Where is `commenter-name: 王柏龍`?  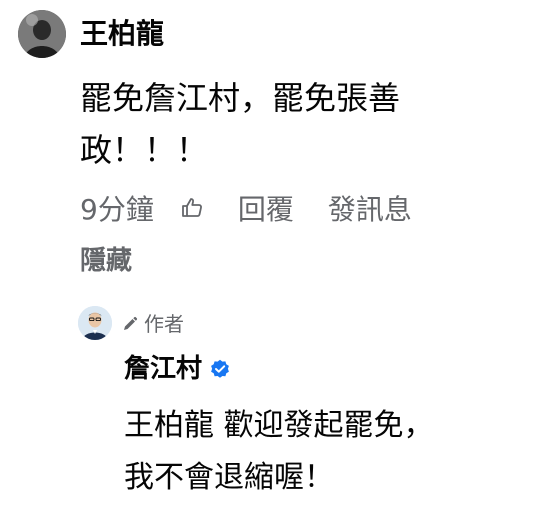
commenter-name: 王柏龍 is located at coordinates (122, 34).